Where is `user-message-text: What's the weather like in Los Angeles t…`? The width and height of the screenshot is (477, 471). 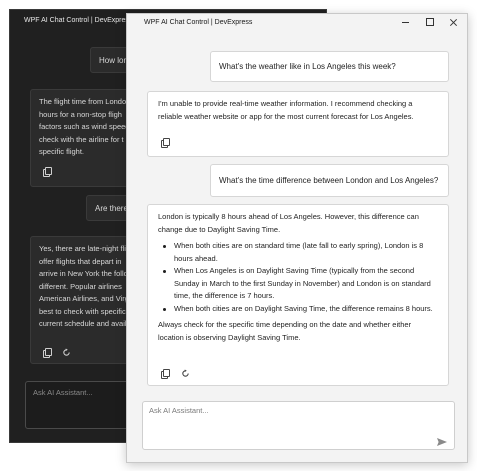 user-message-text: What's the weather like in Los Angeles t… is located at coordinates (307, 66).